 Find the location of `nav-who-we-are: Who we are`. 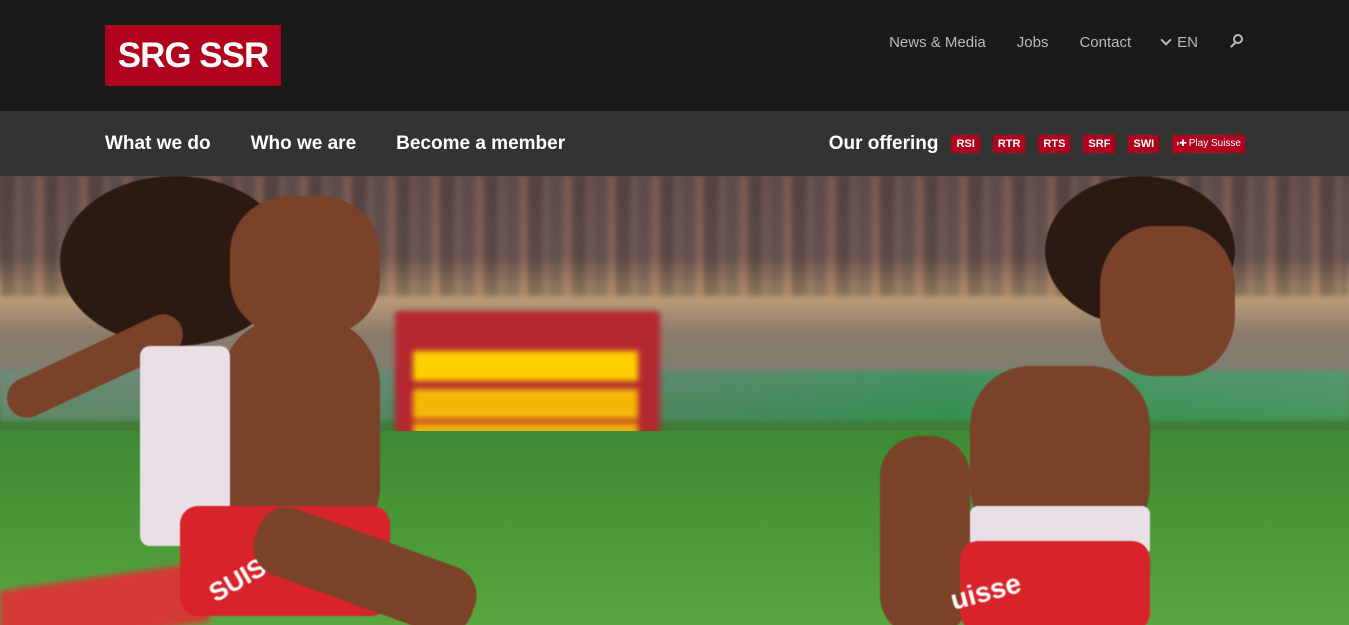

nav-who-we-are: Who we are is located at coordinates (304, 144).